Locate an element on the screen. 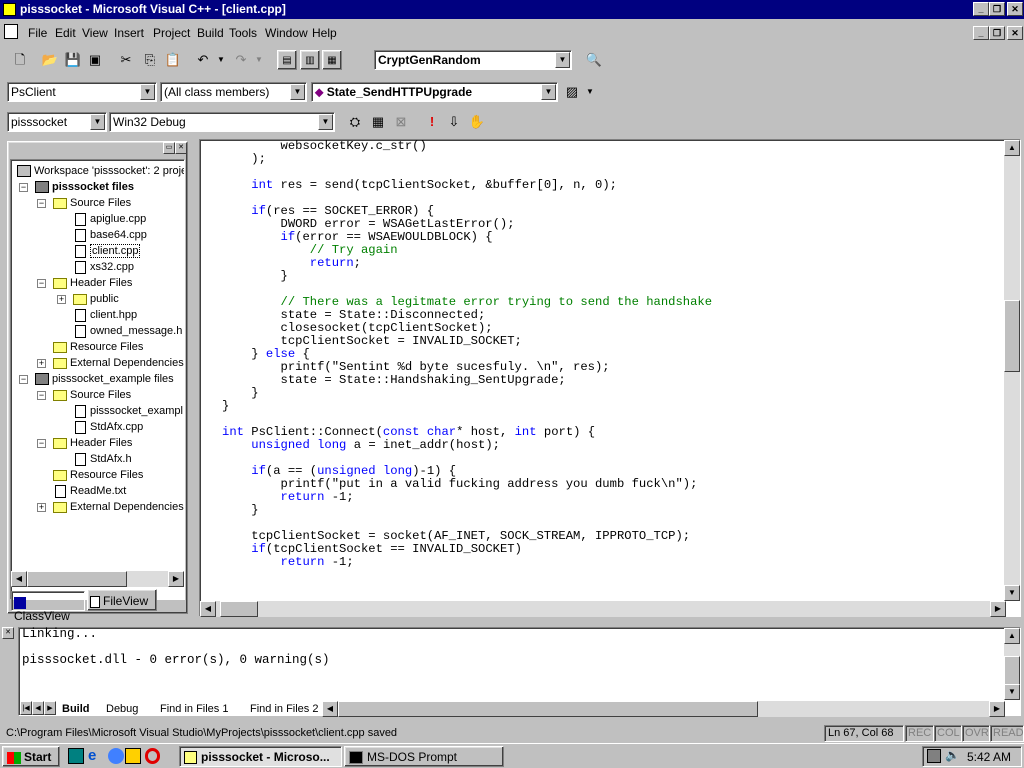 The width and height of the screenshot is (1024, 768). config-combo: Win32 Debug ▼ is located at coordinates (222, 122).